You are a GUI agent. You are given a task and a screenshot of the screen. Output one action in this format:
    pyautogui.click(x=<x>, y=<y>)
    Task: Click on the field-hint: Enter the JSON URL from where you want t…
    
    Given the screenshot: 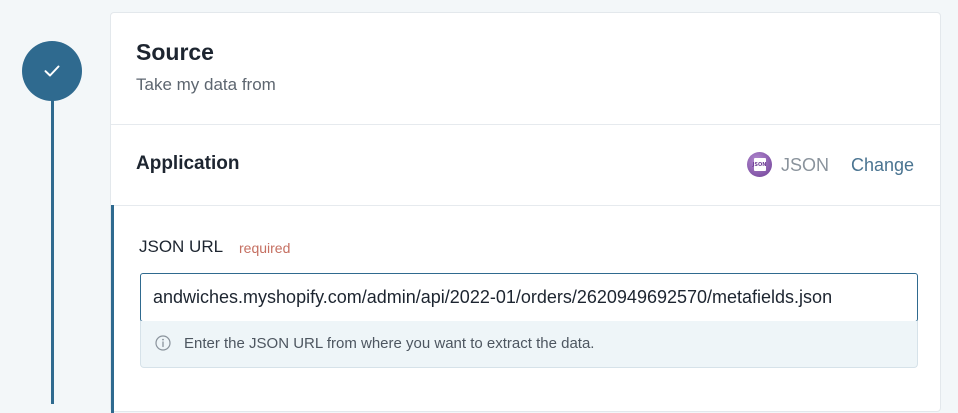 What is the action you would take?
    pyautogui.click(x=529, y=344)
    